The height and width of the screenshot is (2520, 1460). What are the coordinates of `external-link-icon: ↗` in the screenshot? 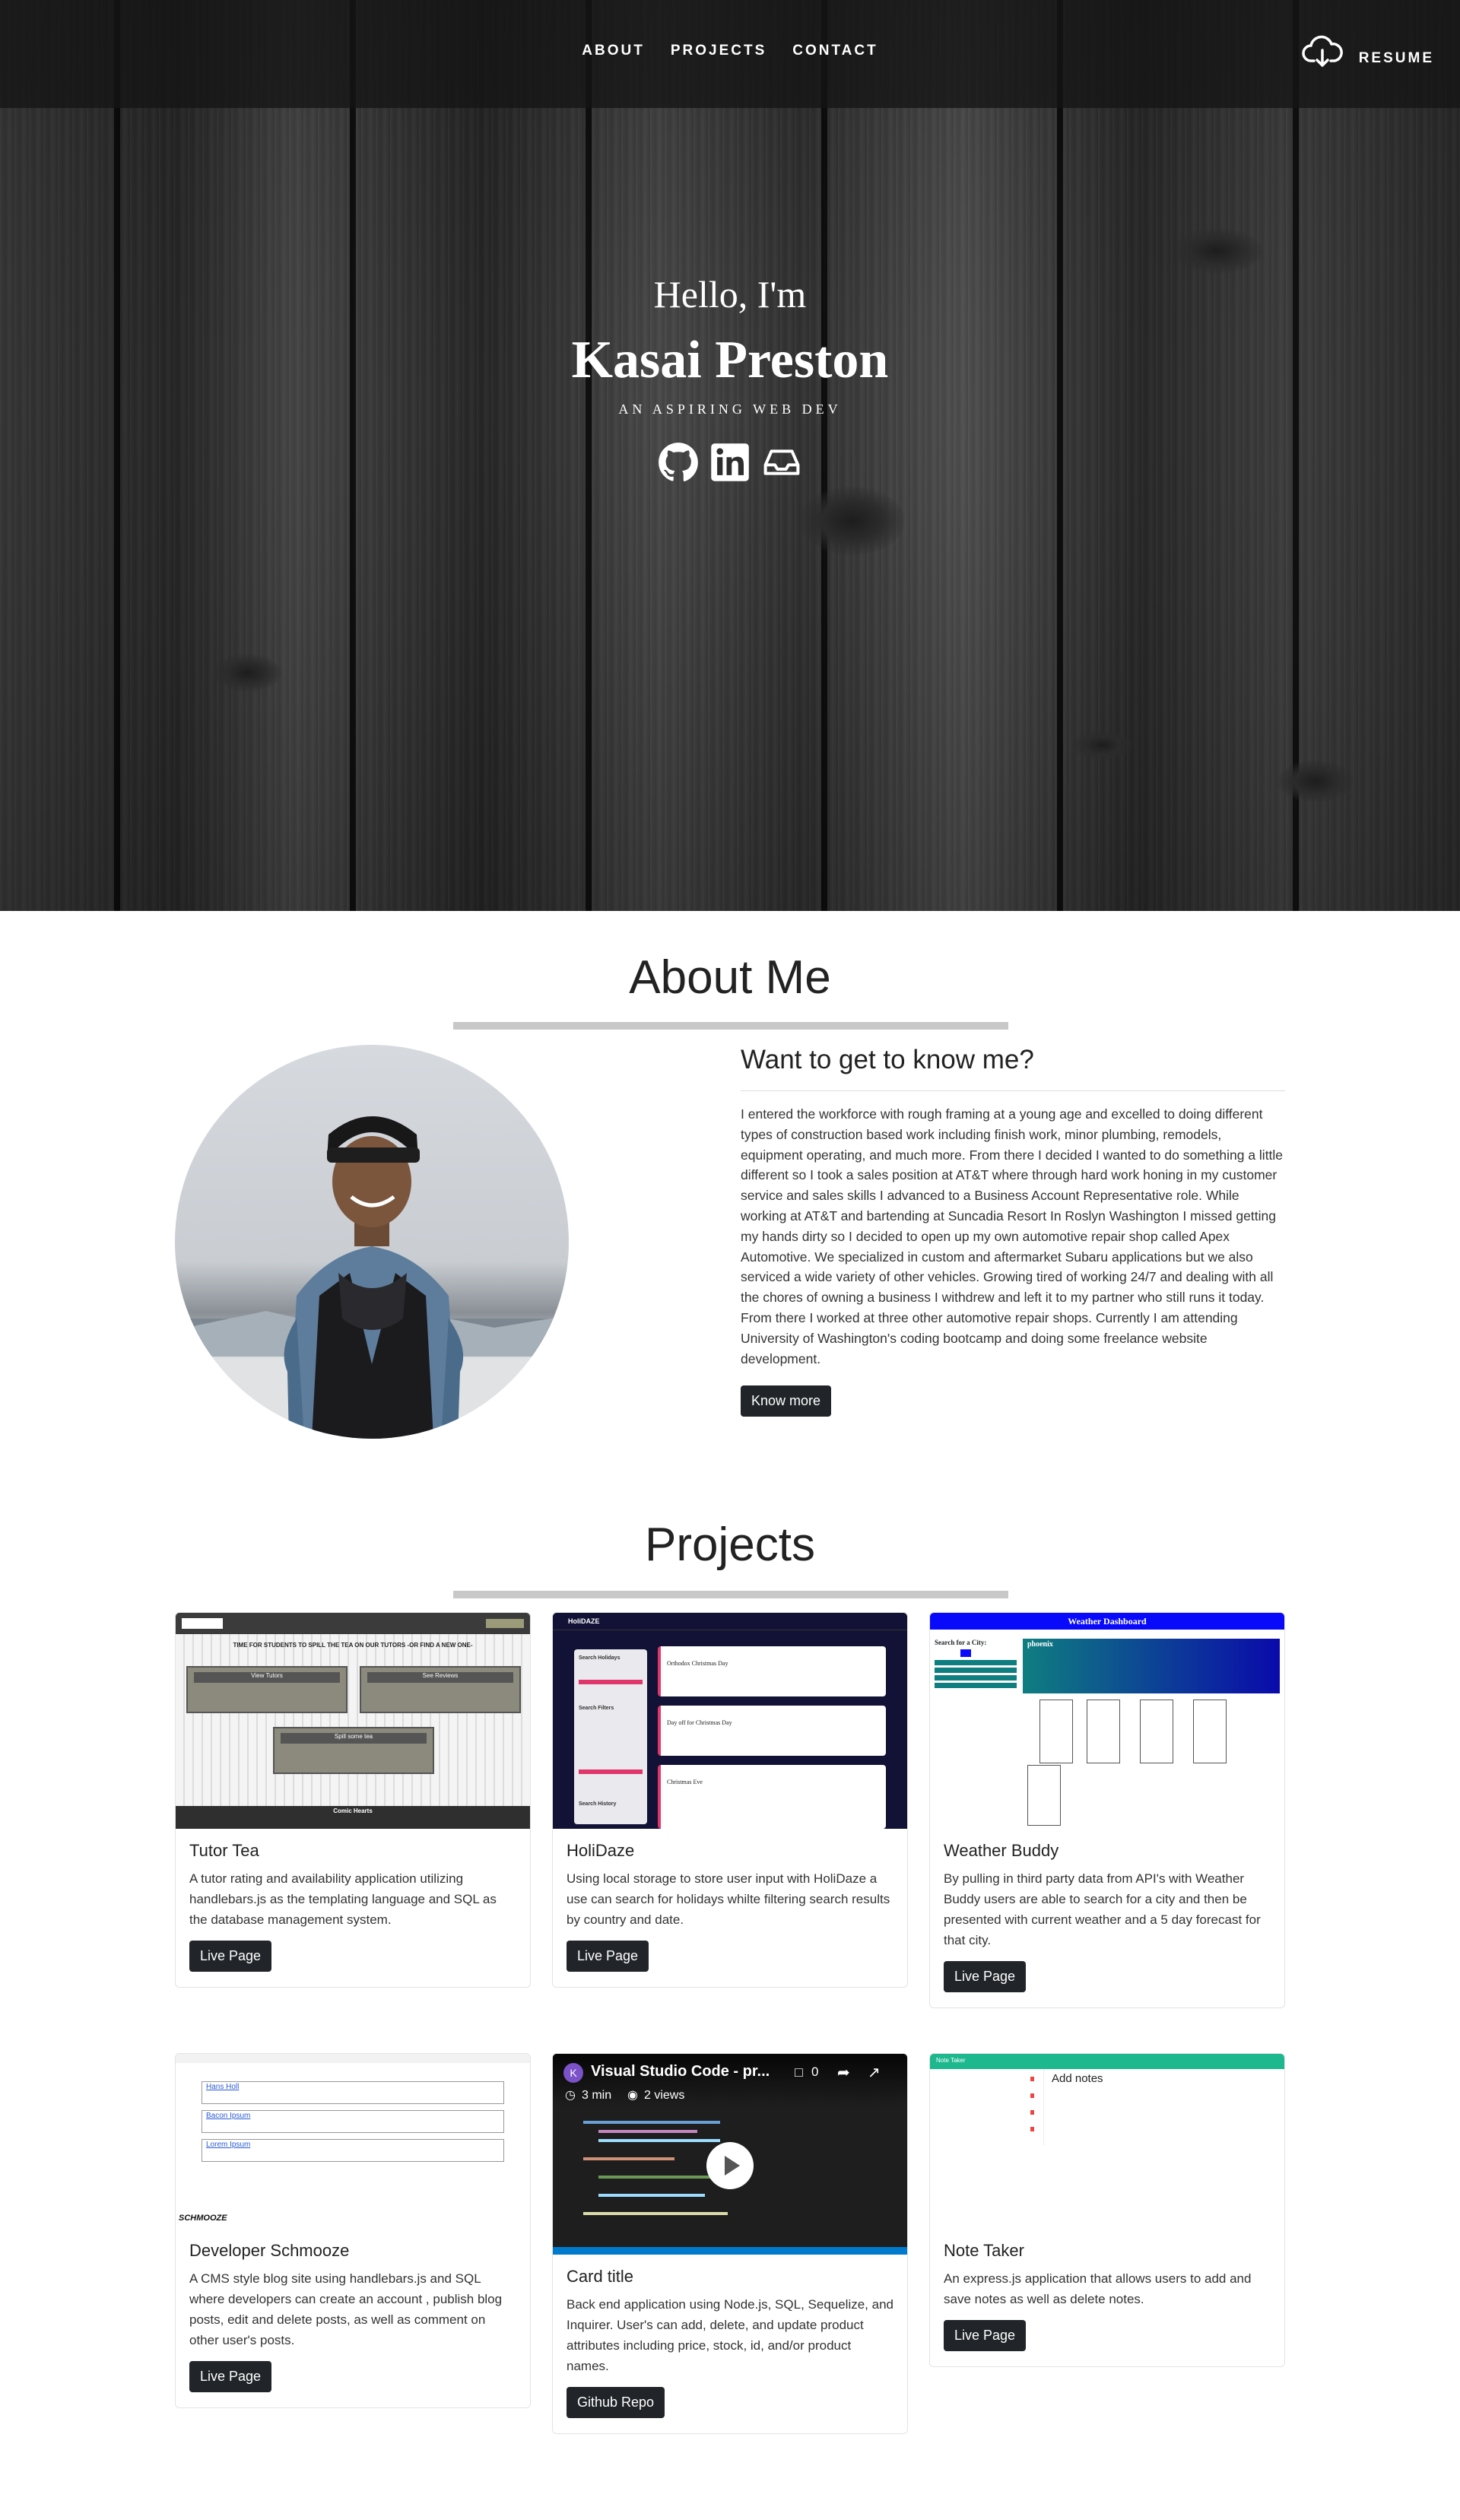 It's located at (874, 2072).